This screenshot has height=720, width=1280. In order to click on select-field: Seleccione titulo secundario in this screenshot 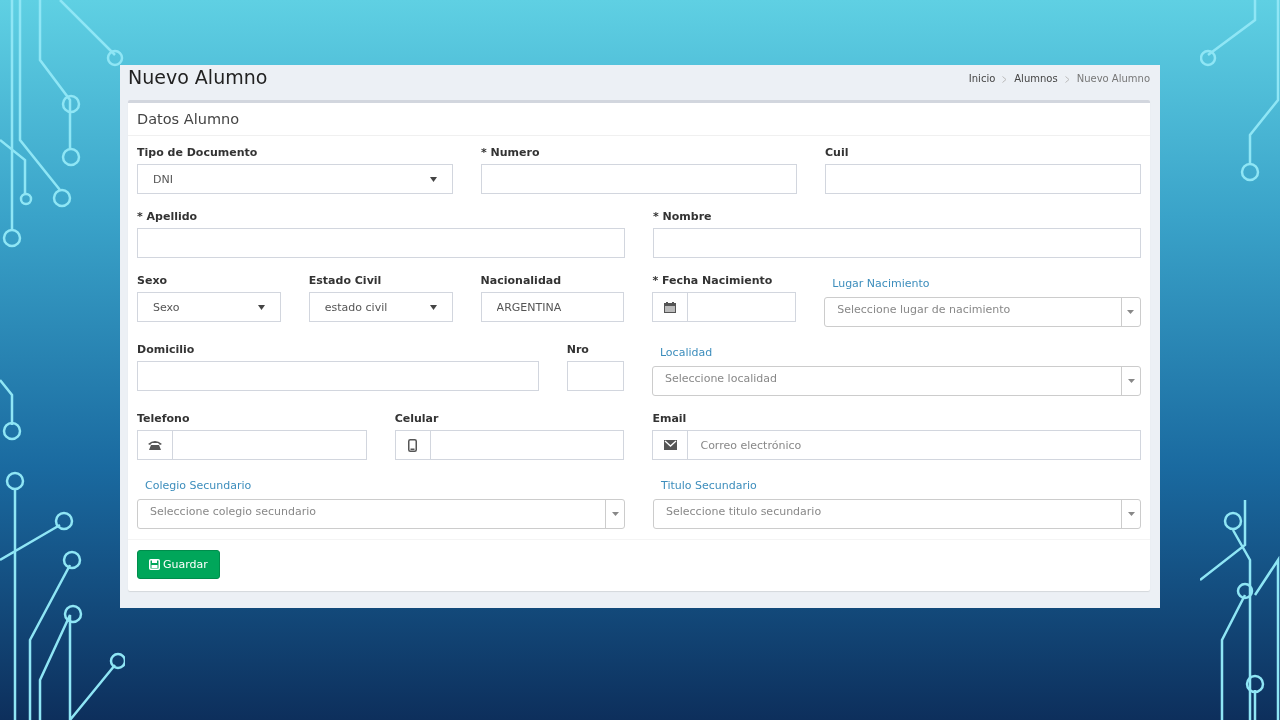, I will do `click(897, 514)`.